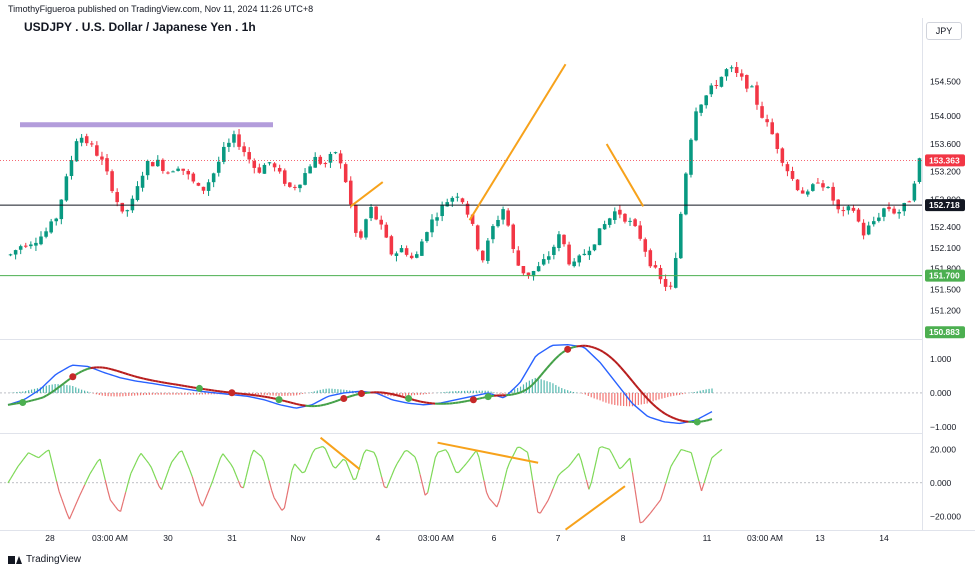  Describe the element at coordinates (945, 289) in the screenshot. I see `price-tick-label: 151.500` at that location.